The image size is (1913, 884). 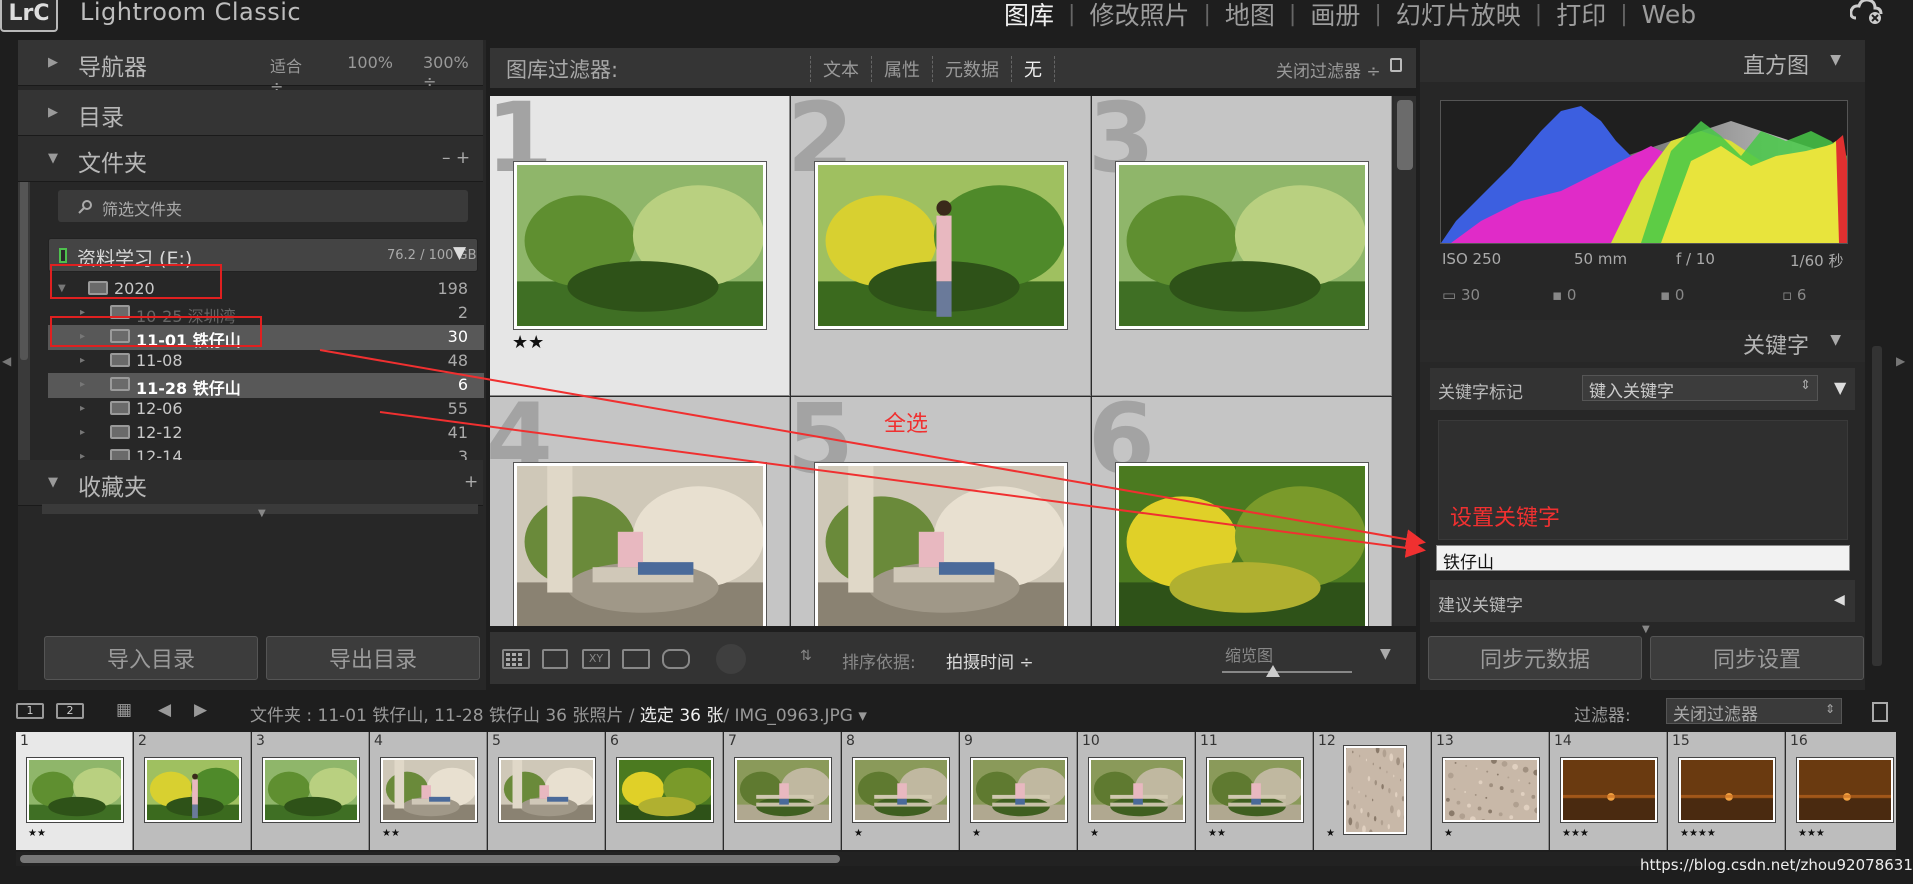 I want to click on back-icon: ◀, so click(x=164, y=710).